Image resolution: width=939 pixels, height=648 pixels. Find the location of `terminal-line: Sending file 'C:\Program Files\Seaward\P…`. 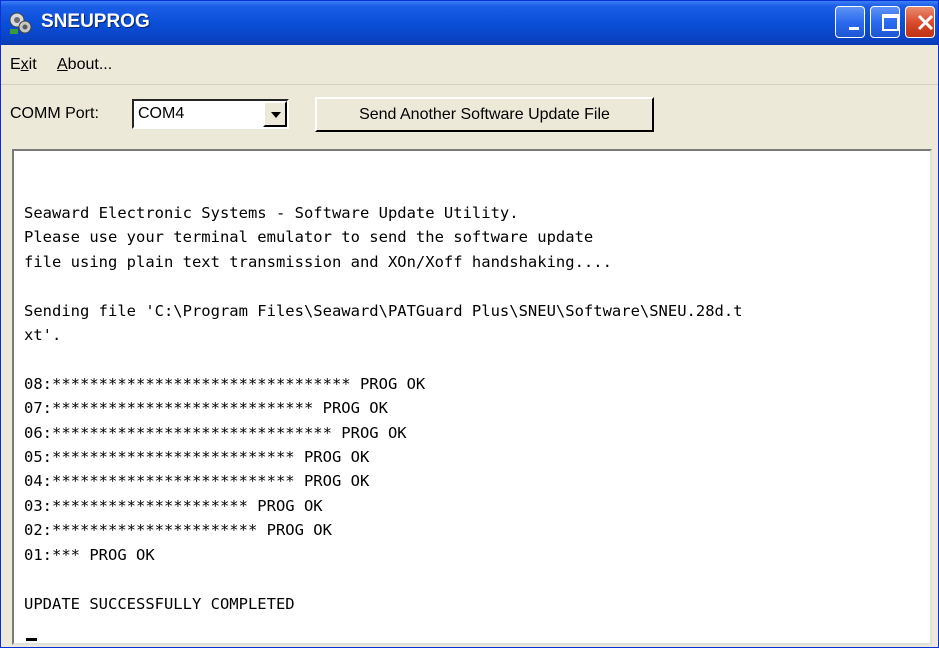

terminal-line: Sending file 'C:\Program Files\Seaward\P… is located at coordinates (383, 310).